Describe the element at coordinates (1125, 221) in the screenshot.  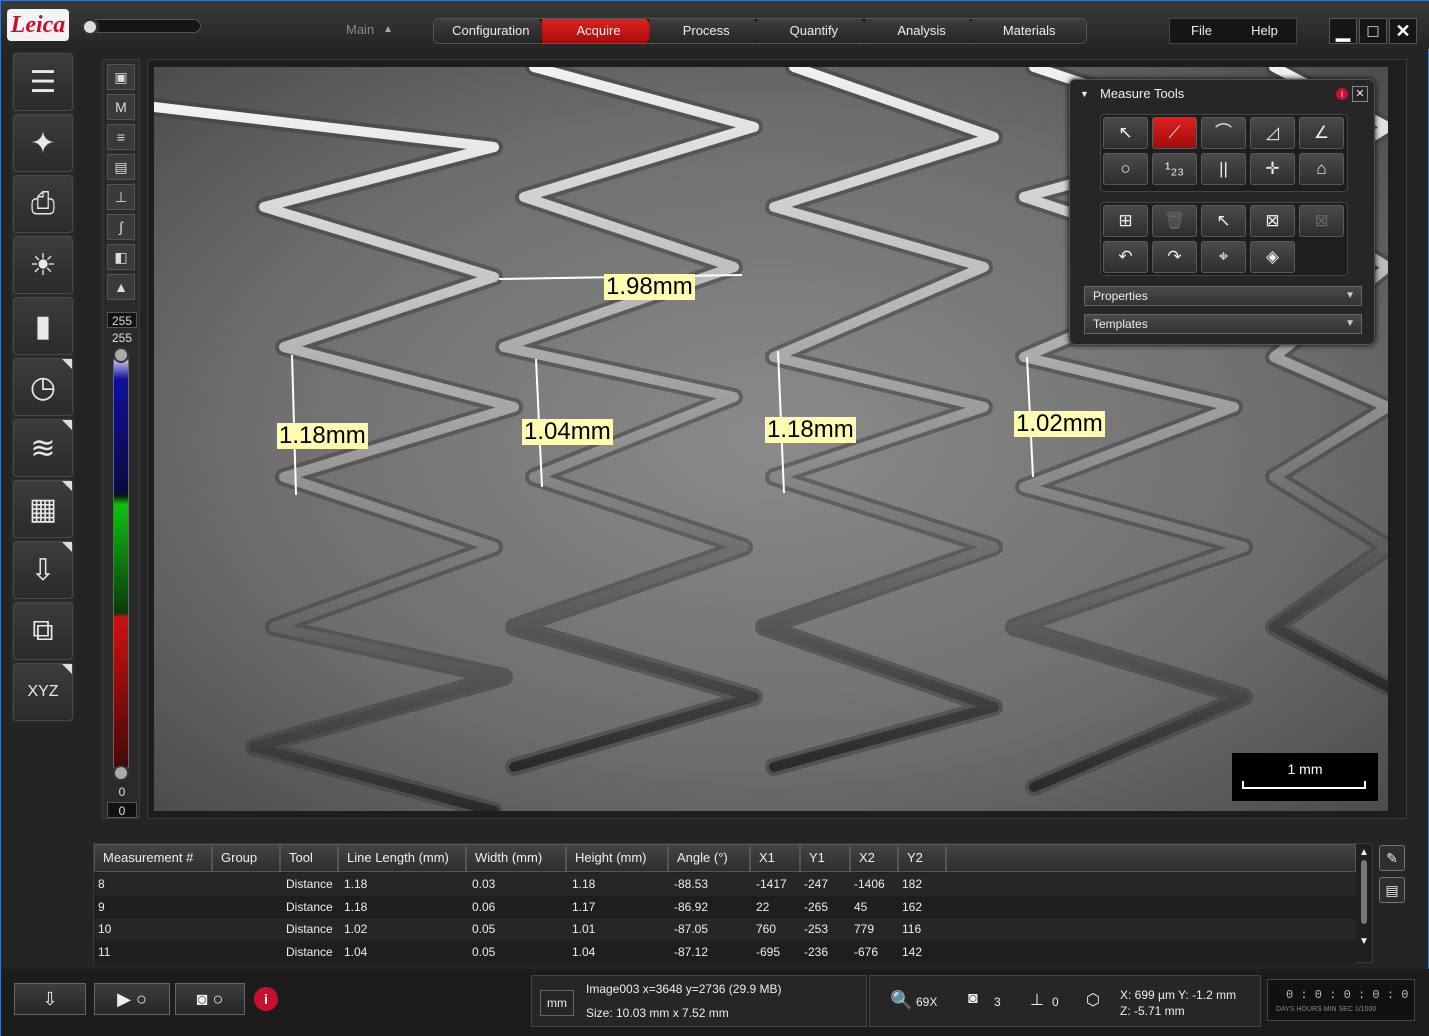
I see `add-icon: ⊞` at that location.